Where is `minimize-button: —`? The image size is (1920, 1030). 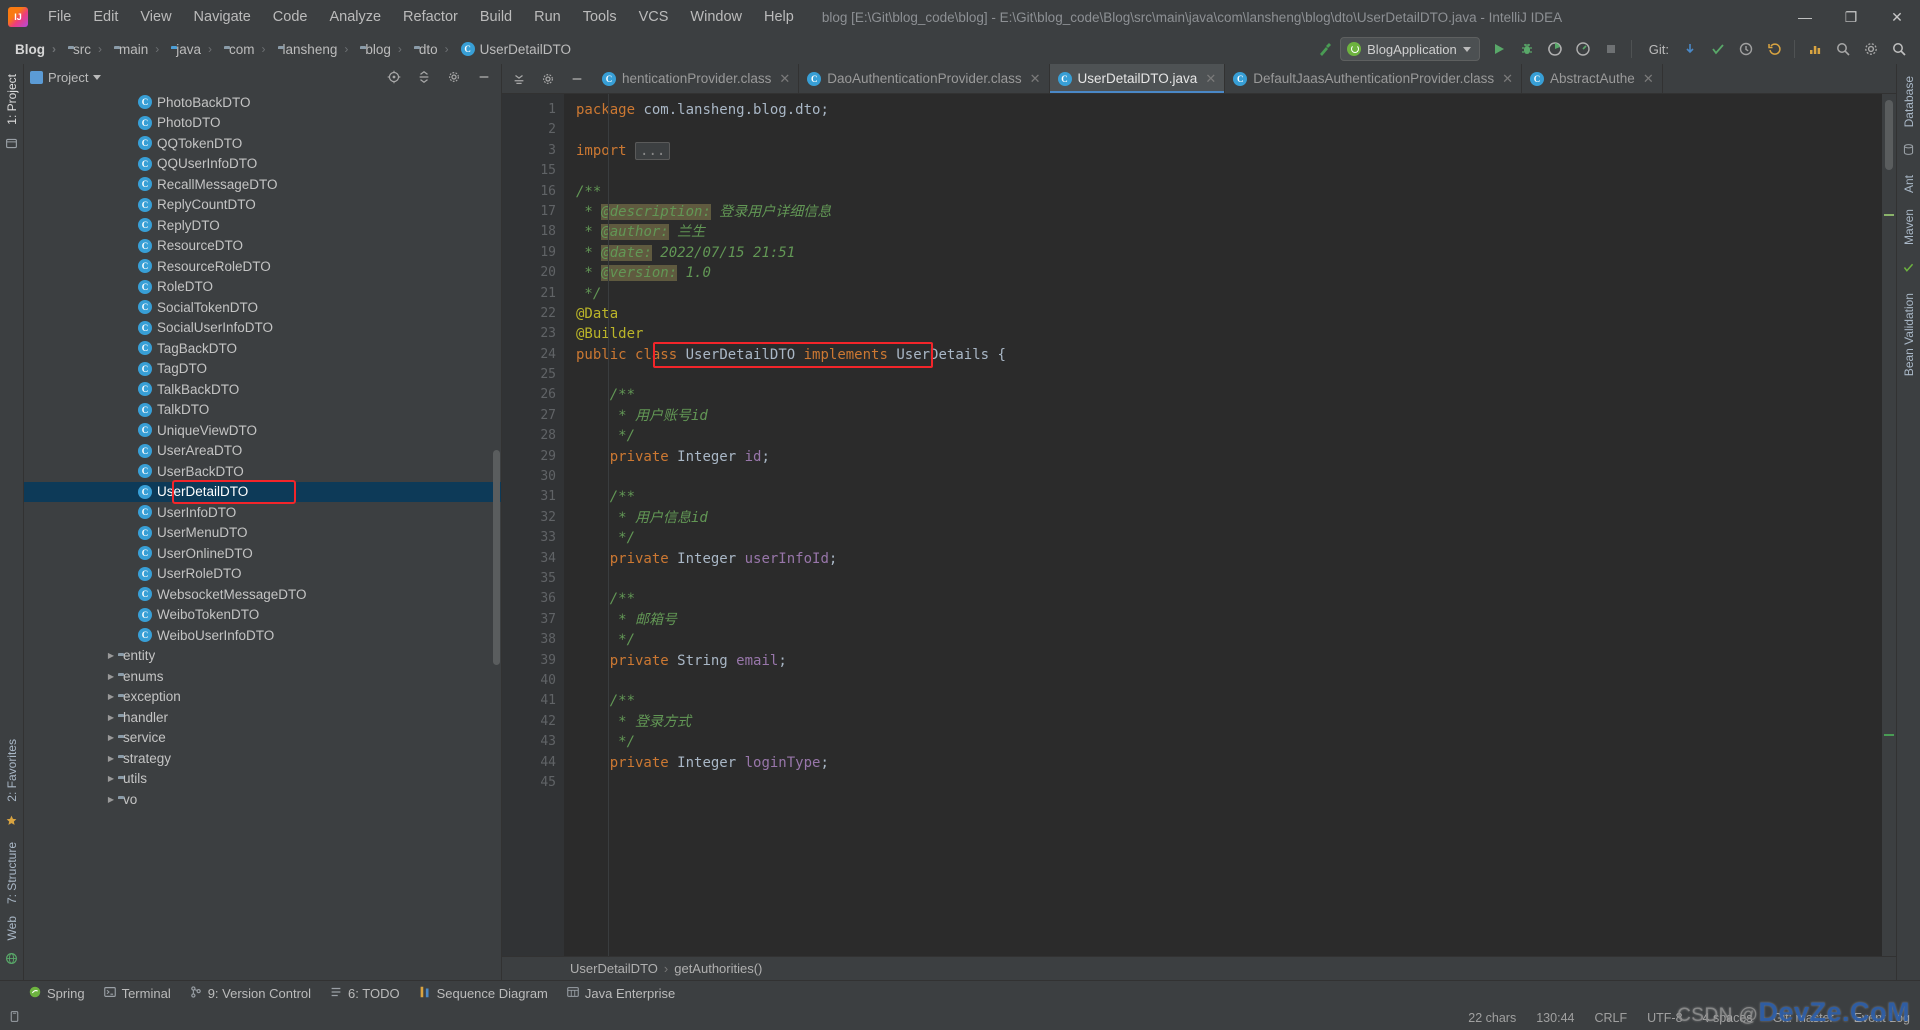 minimize-button: — is located at coordinates (1805, 17).